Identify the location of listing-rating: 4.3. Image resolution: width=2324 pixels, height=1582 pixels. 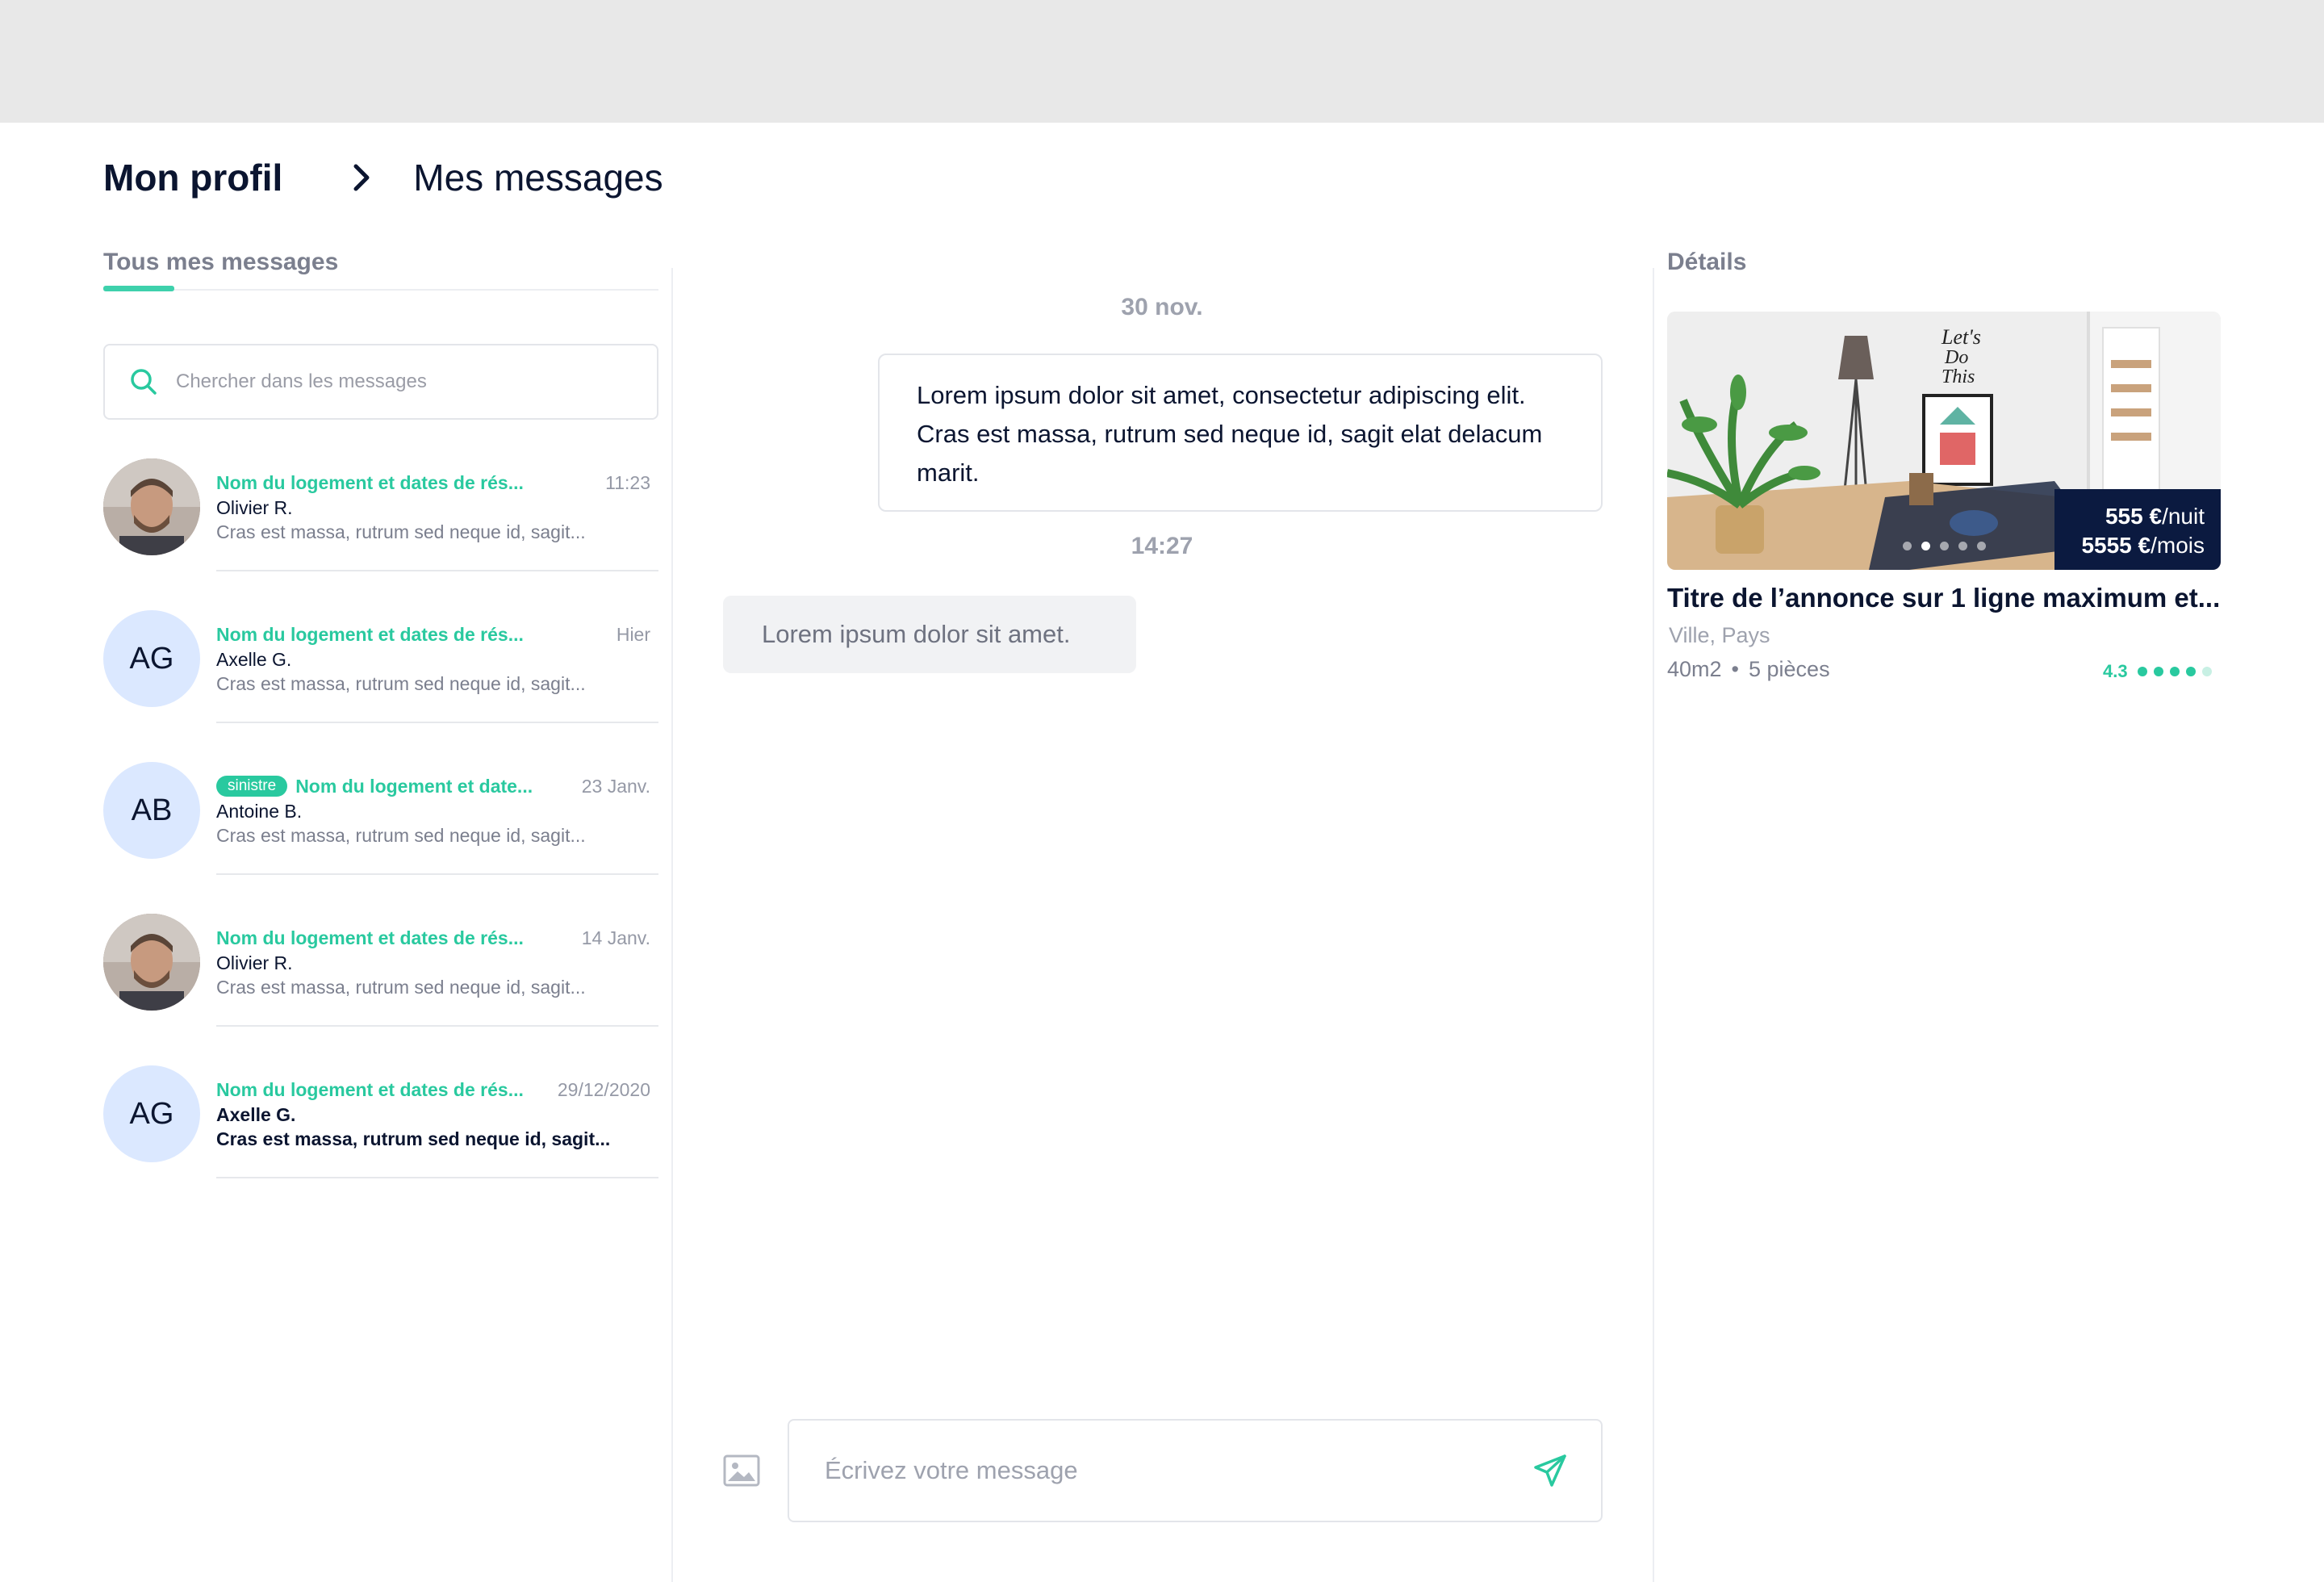
(2162, 671).